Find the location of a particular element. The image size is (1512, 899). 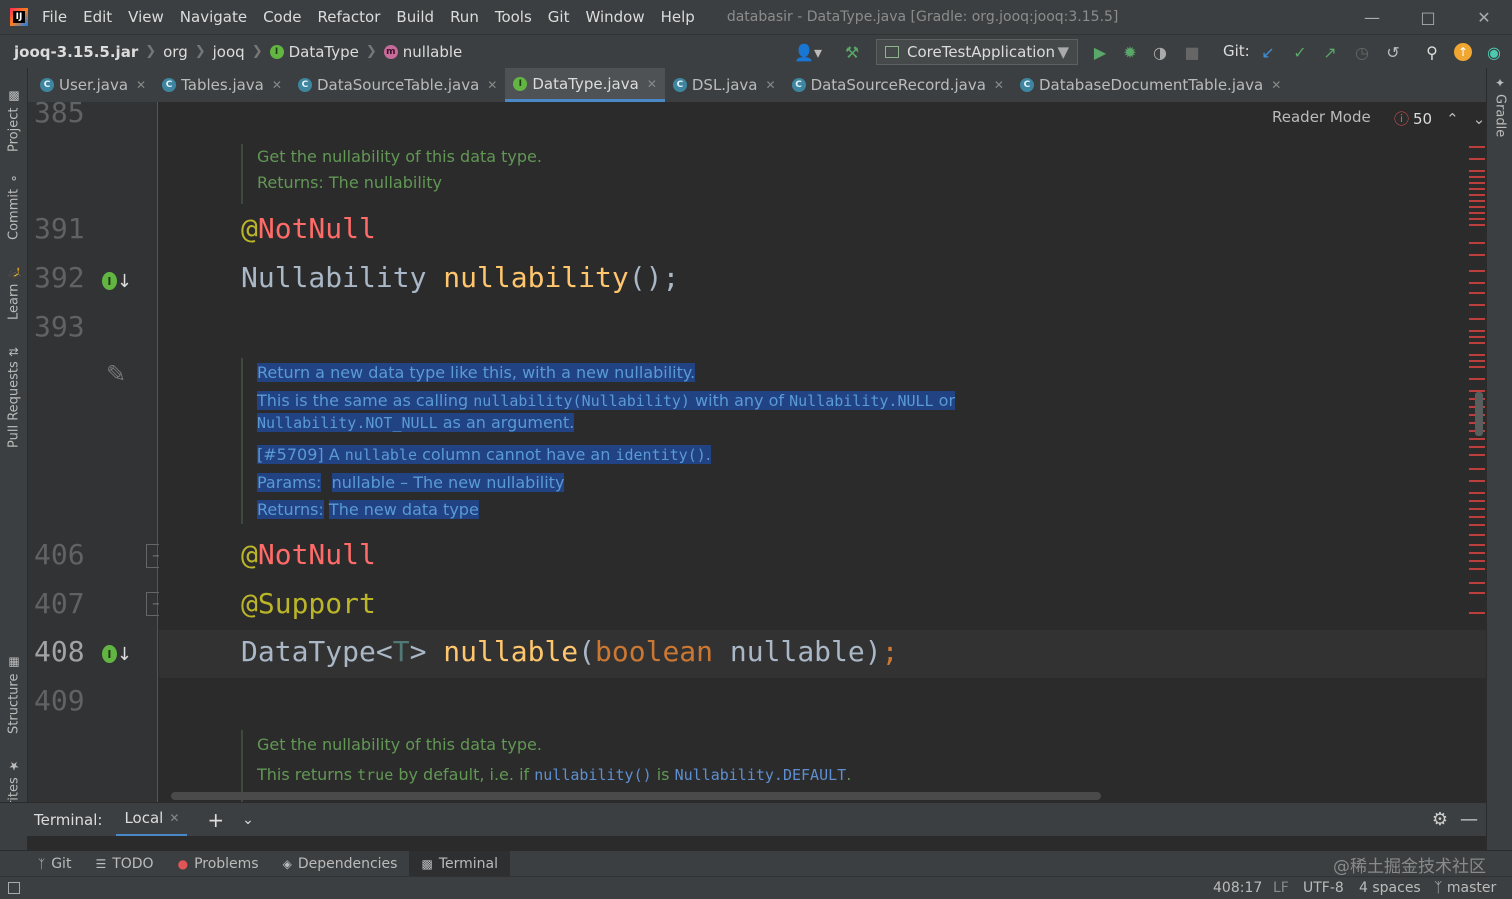

tab-datatype-java: I DataType.java ✕ is located at coordinates (585, 85).